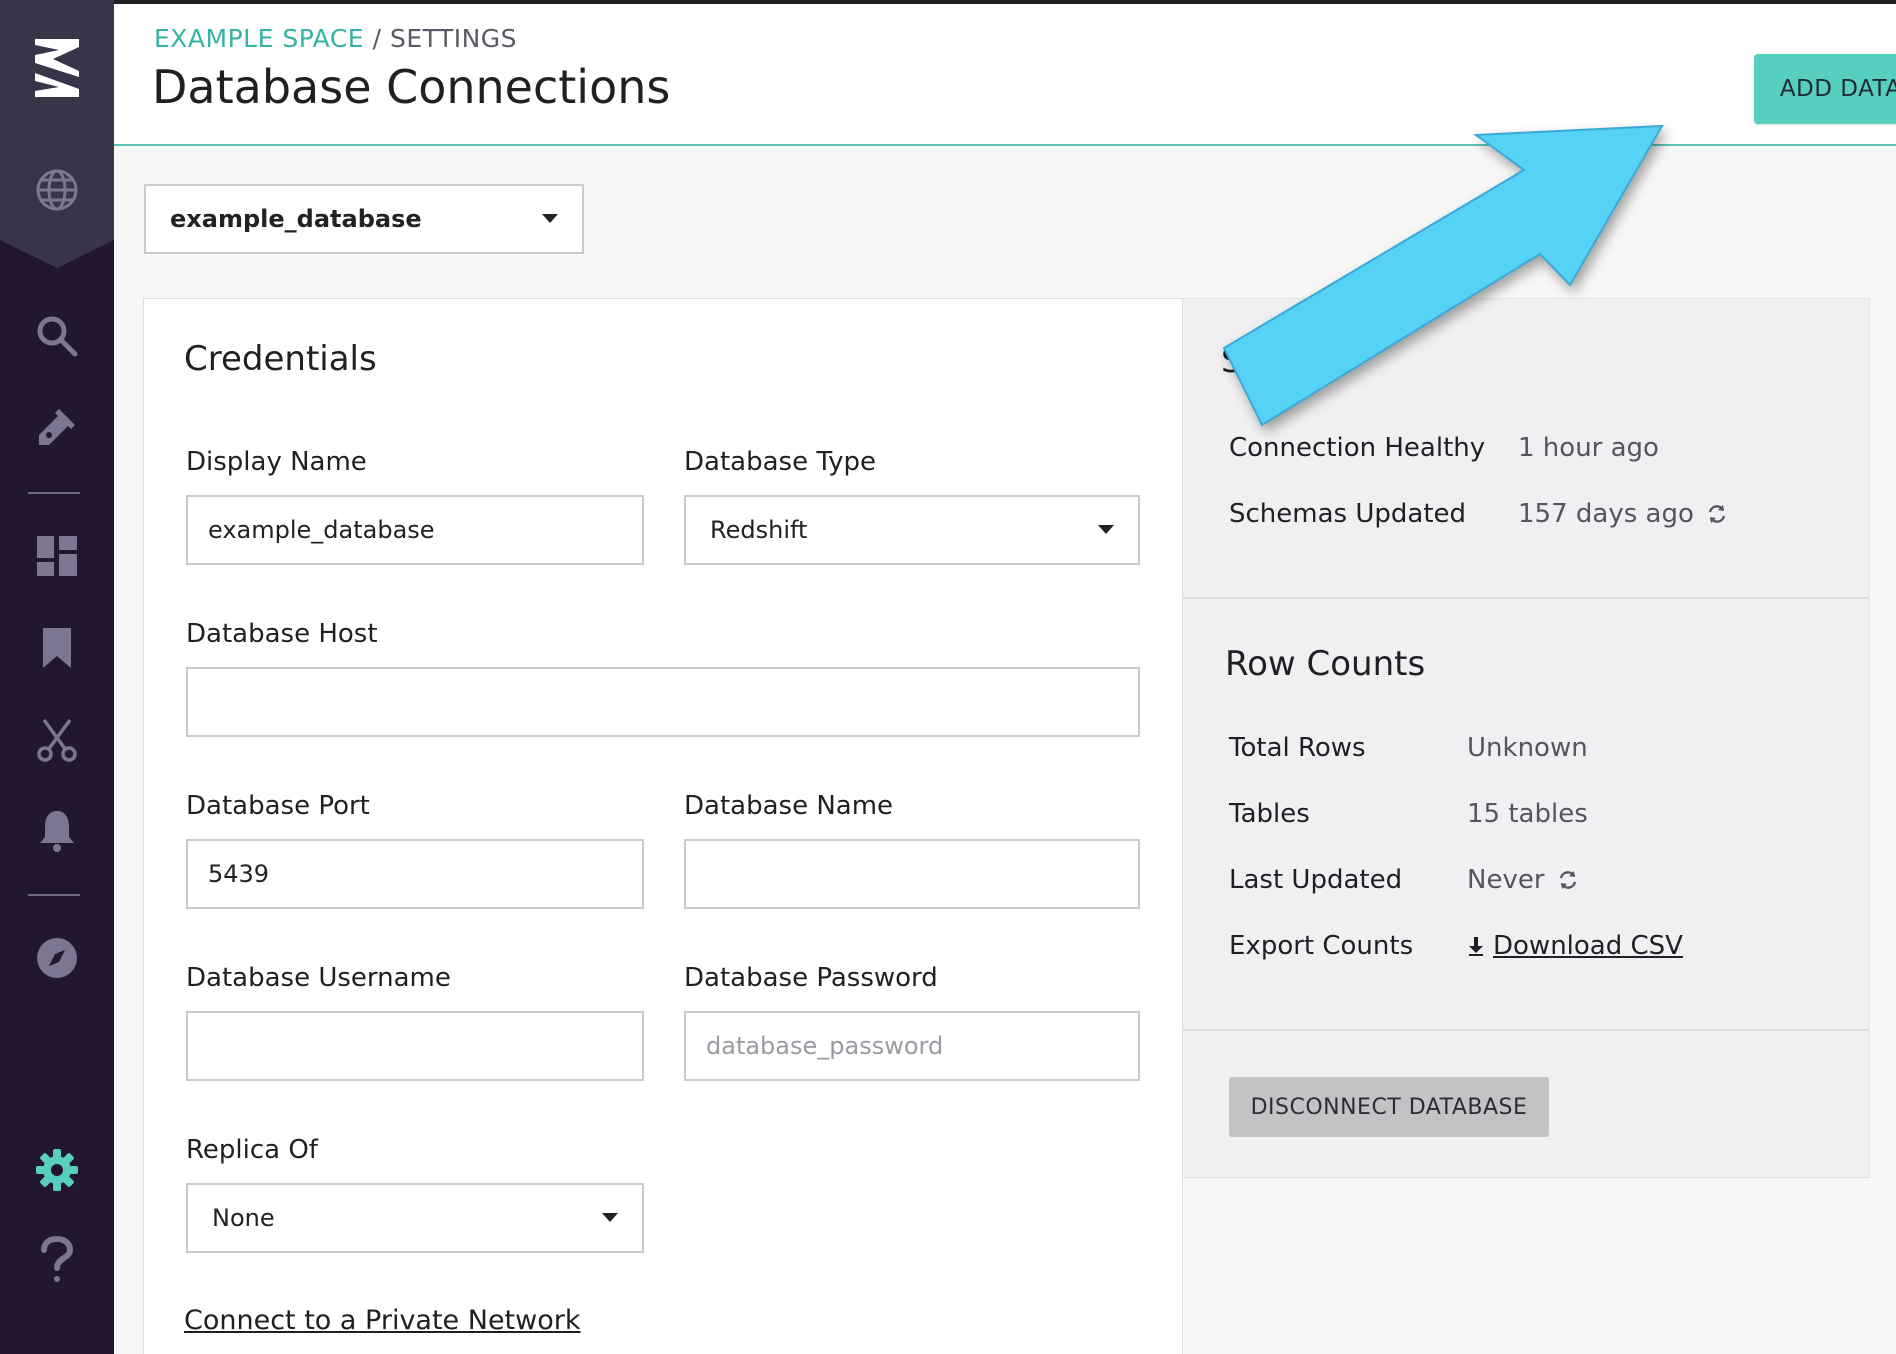 This screenshot has height=1354, width=1896. What do you see at coordinates (1316, 880) in the screenshot?
I see `last-updated-label: Last Updated` at bounding box center [1316, 880].